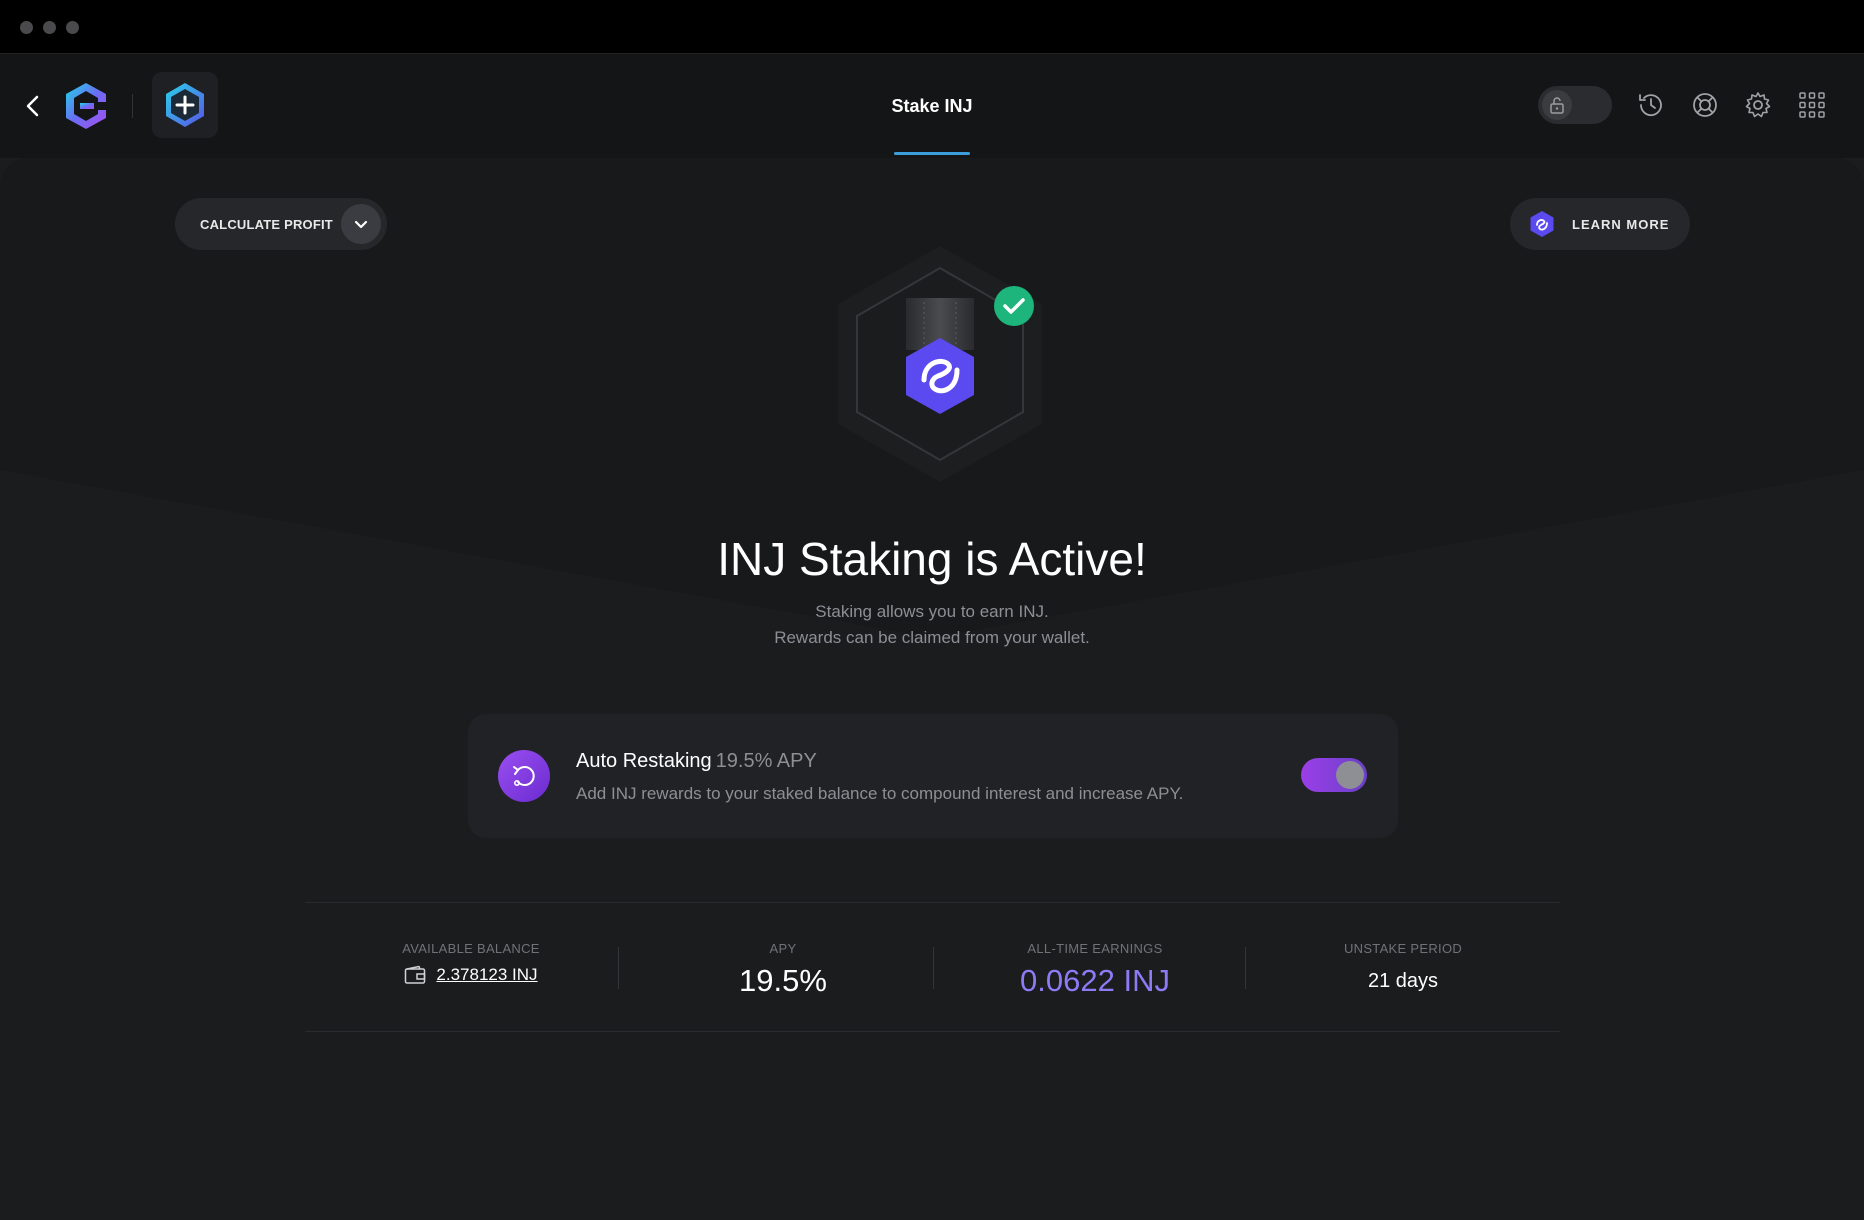 This screenshot has height=1220, width=1864. What do you see at coordinates (415, 974) in the screenshot?
I see `wallet-icon` at bounding box center [415, 974].